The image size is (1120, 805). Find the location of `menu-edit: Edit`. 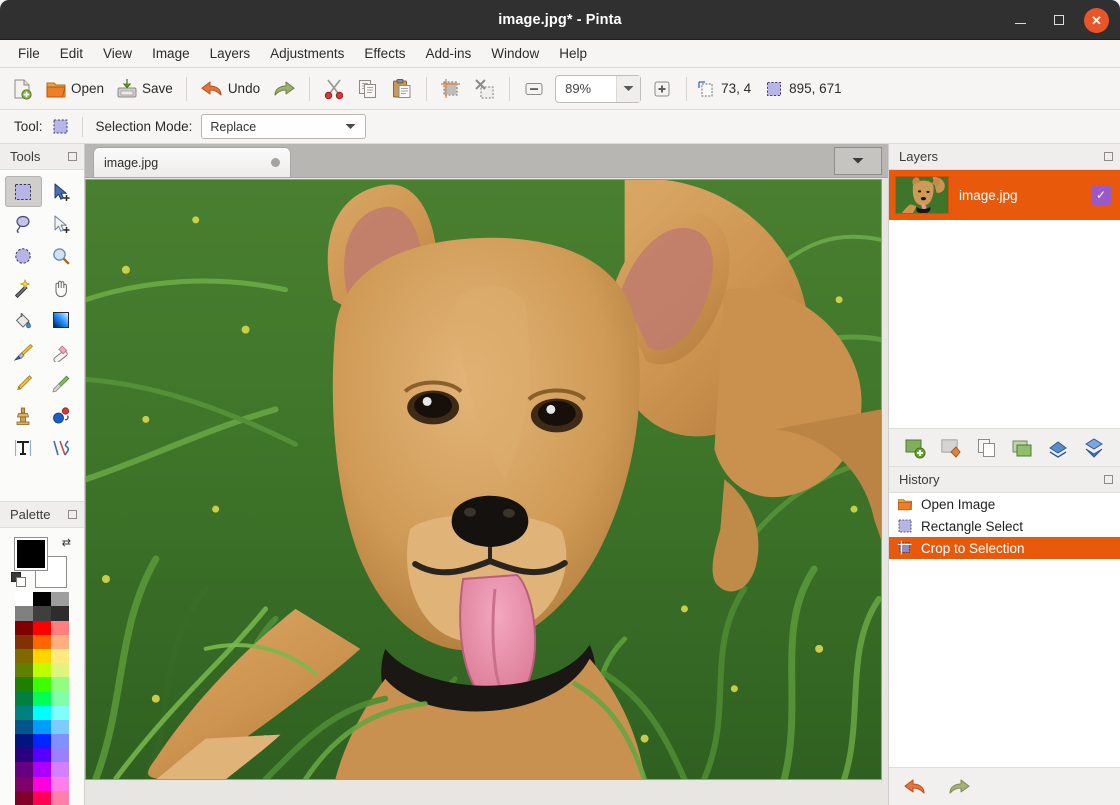

menu-edit: Edit is located at coordinates (71, 53).